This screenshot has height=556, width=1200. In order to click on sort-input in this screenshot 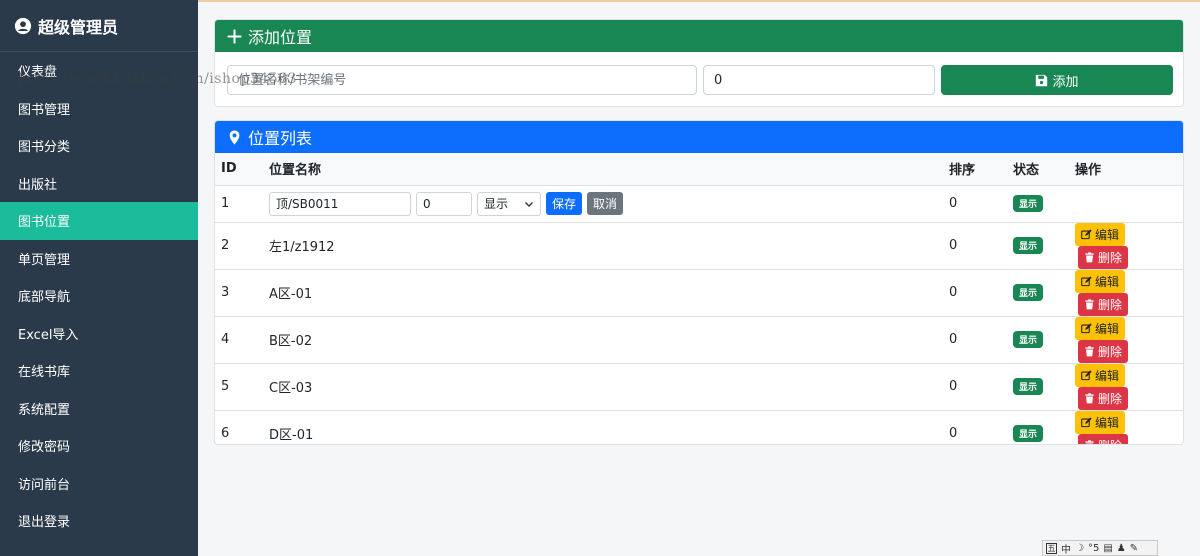, I will do `click(819, 80)`.